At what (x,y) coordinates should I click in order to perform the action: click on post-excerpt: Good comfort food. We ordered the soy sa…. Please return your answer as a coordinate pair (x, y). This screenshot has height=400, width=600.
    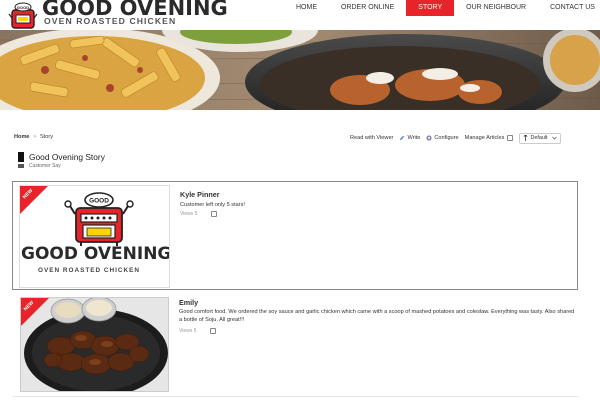
    Looking at the image, I should click on (377, 316).